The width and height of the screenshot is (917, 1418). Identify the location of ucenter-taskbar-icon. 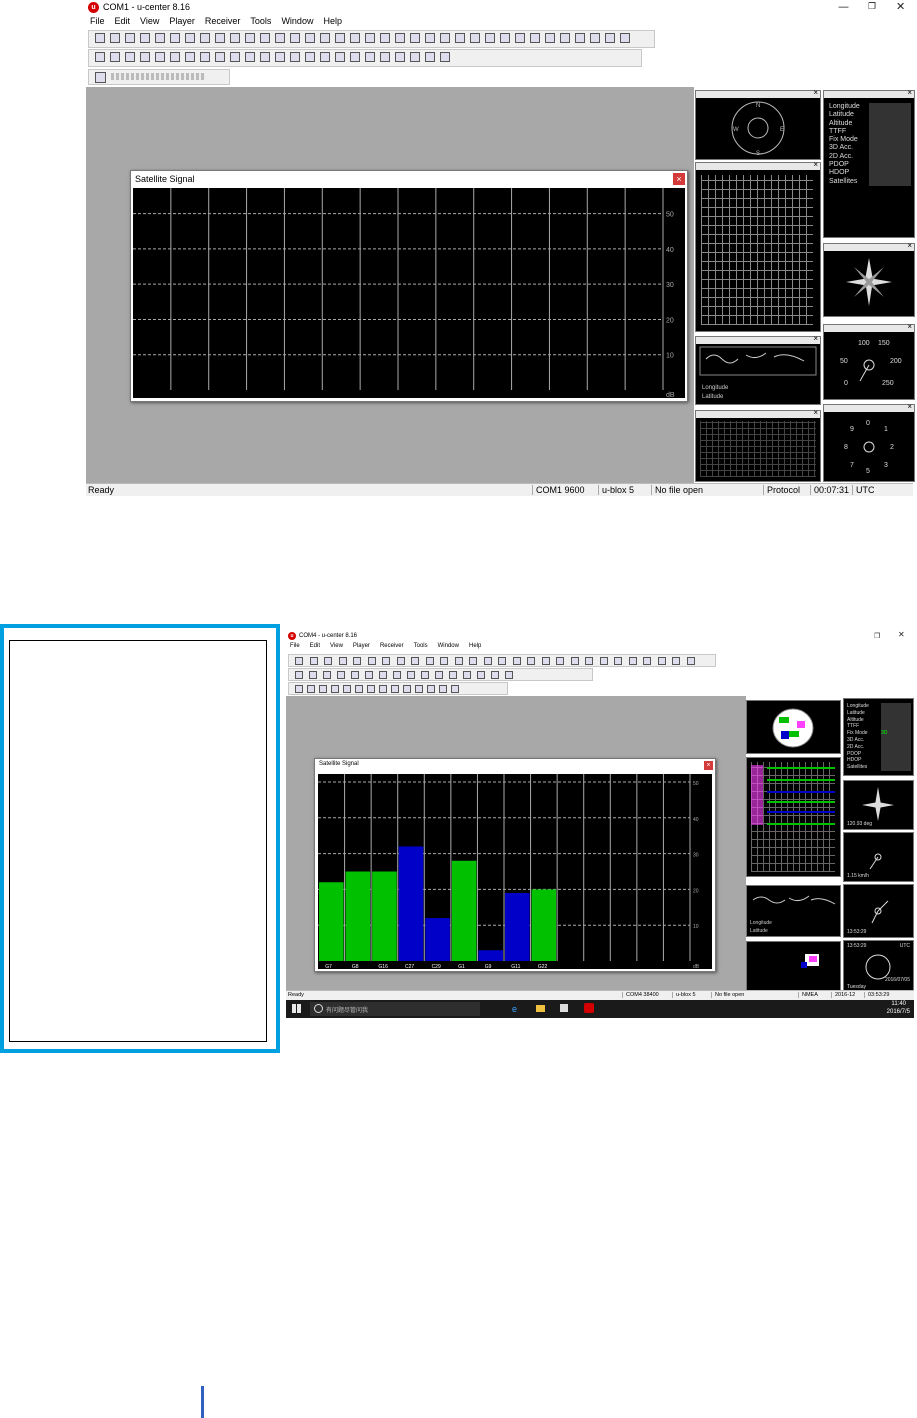
(589, 1008).